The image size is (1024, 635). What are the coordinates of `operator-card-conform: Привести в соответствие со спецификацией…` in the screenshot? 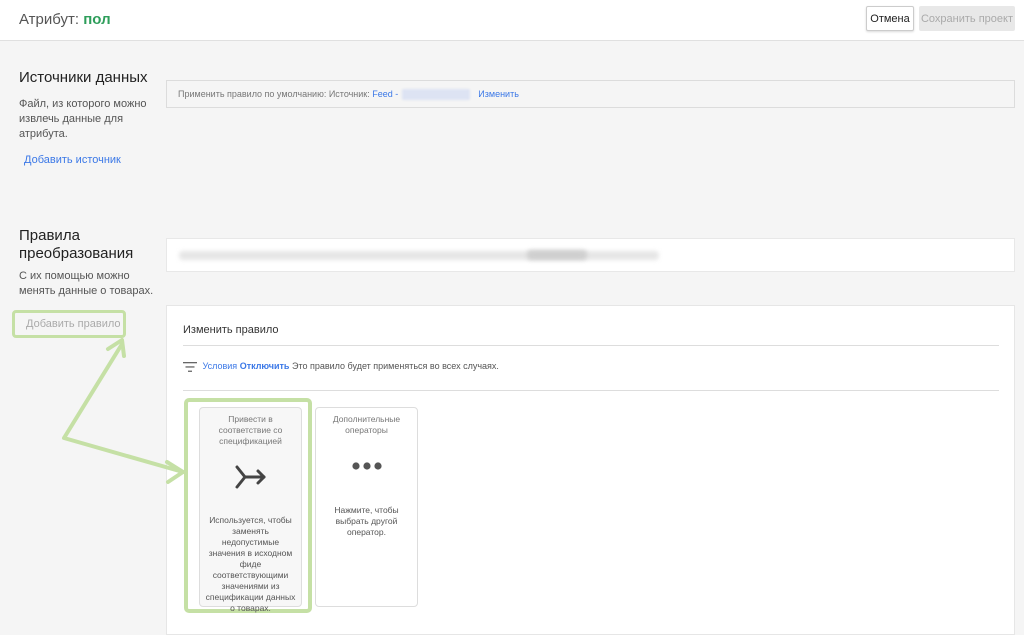 It's located at (250, 510).